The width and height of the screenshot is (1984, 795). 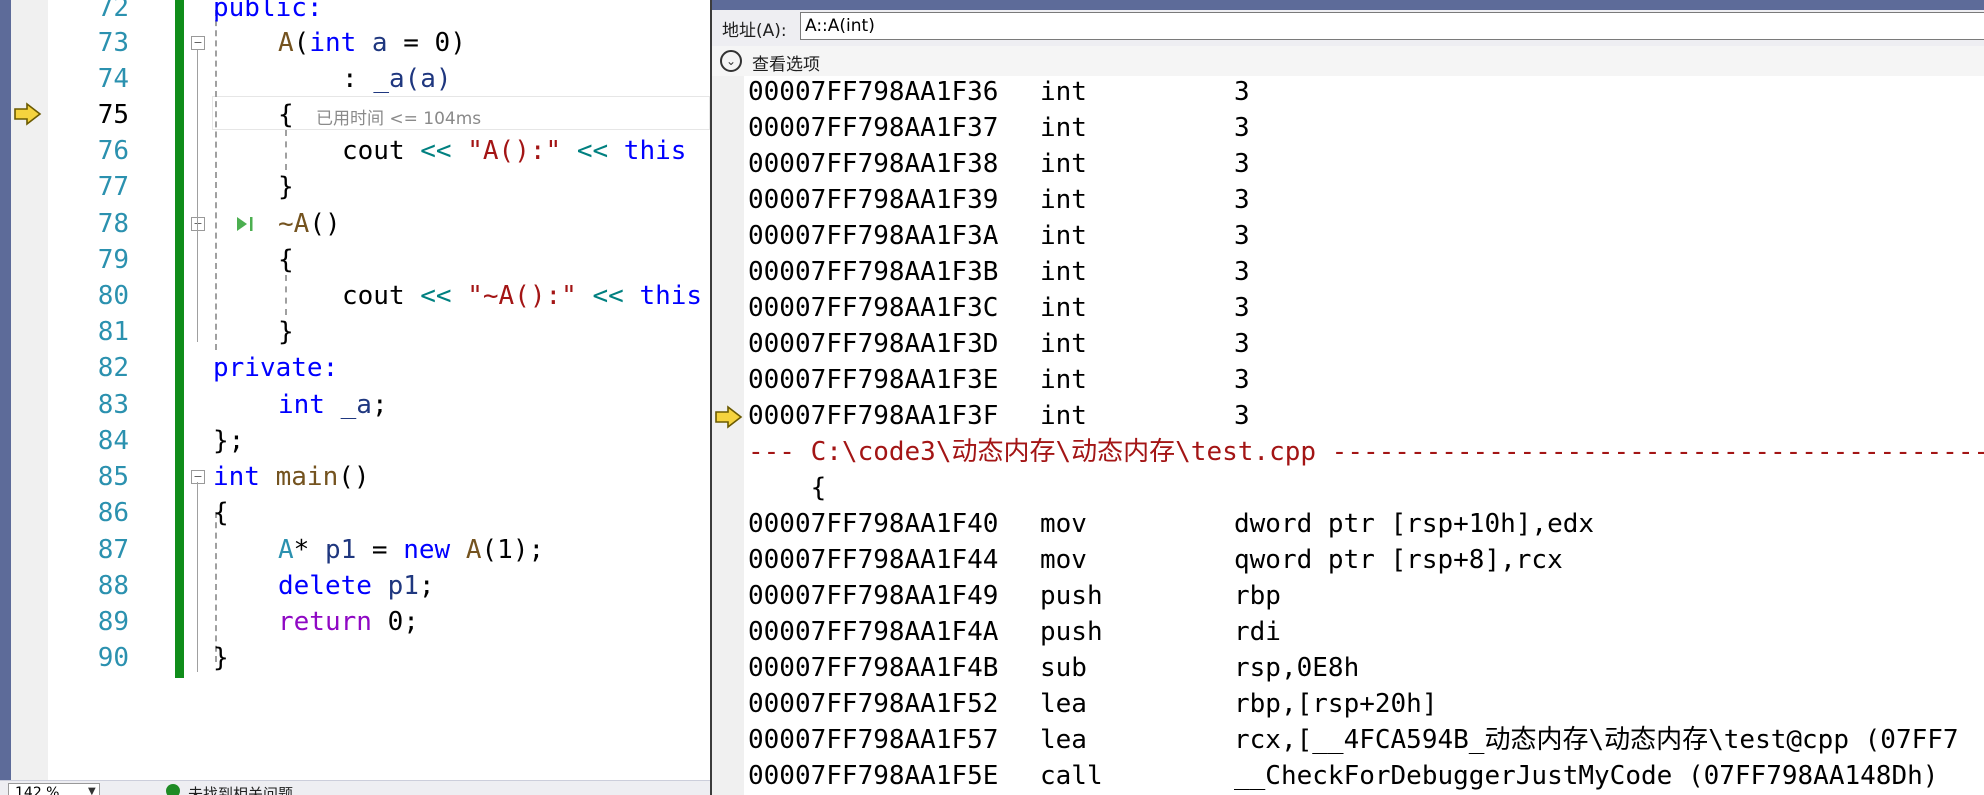 What do you see at coordinates (428, 79) in the screenshot?
I see `code-token: (a)` at bounding box center [428, 79].